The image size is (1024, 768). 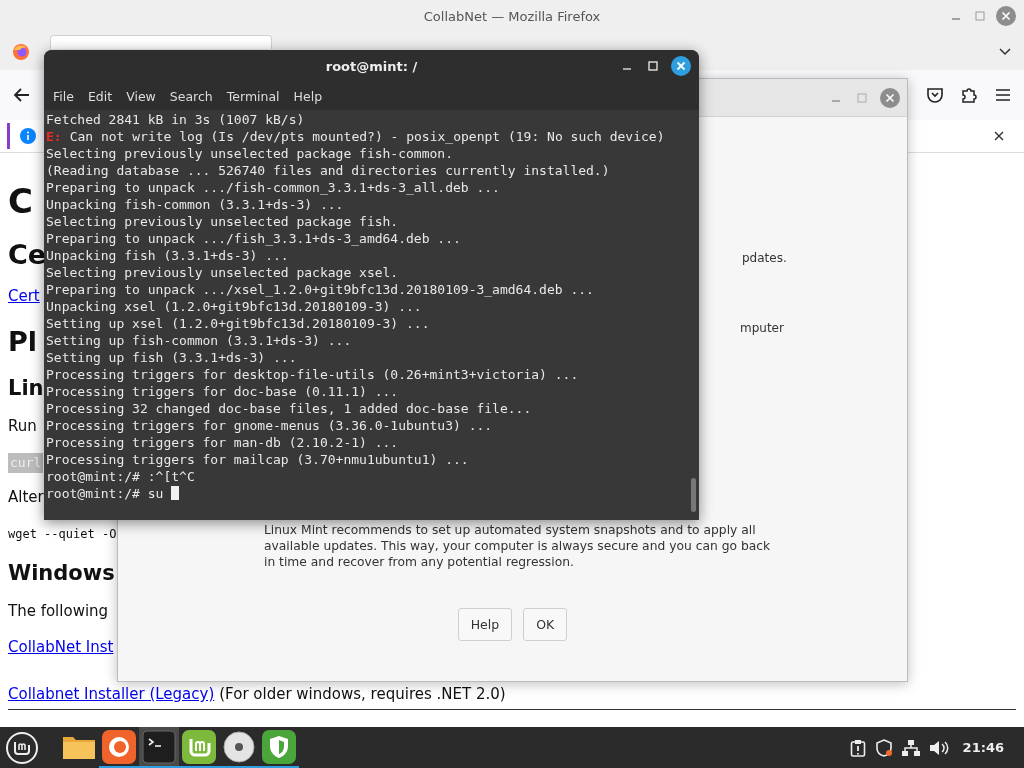 I want to click on code-line: wget --quiet -O, so click(x=62, y=534).